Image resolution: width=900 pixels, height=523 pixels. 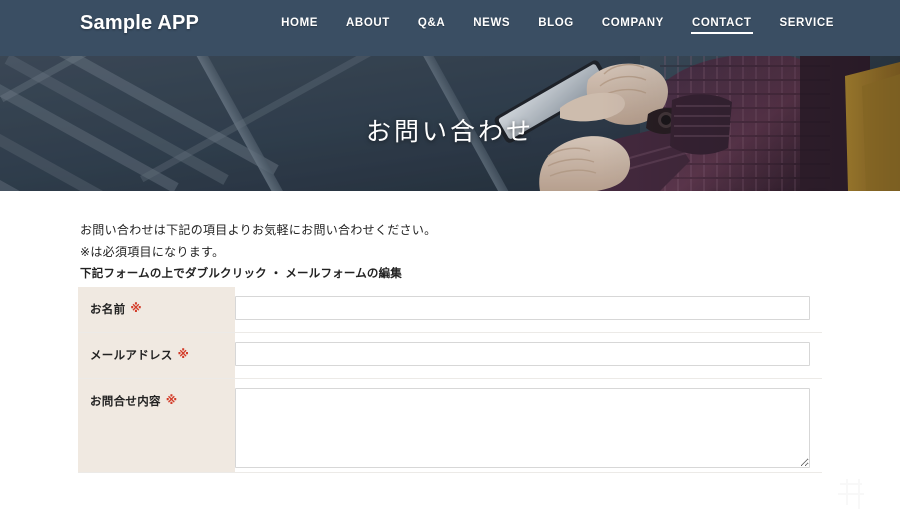 I want to click on nav-item-blog: BLOG, so click(x=556, y=25).